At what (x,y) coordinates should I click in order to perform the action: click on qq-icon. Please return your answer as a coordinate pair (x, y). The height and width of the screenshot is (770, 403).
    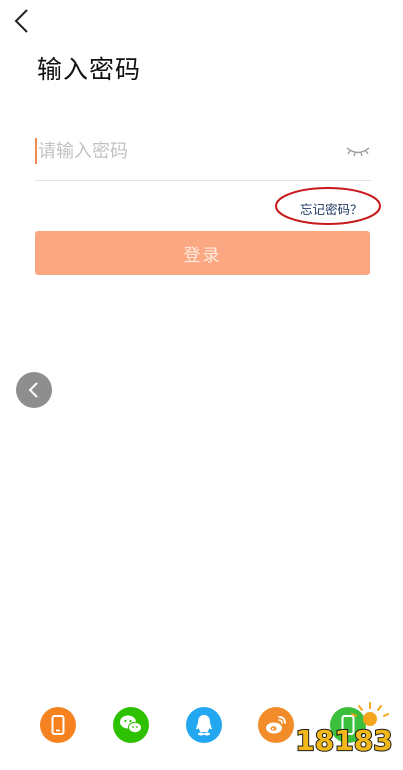
    Looking at the image, I should click on (204, 725).